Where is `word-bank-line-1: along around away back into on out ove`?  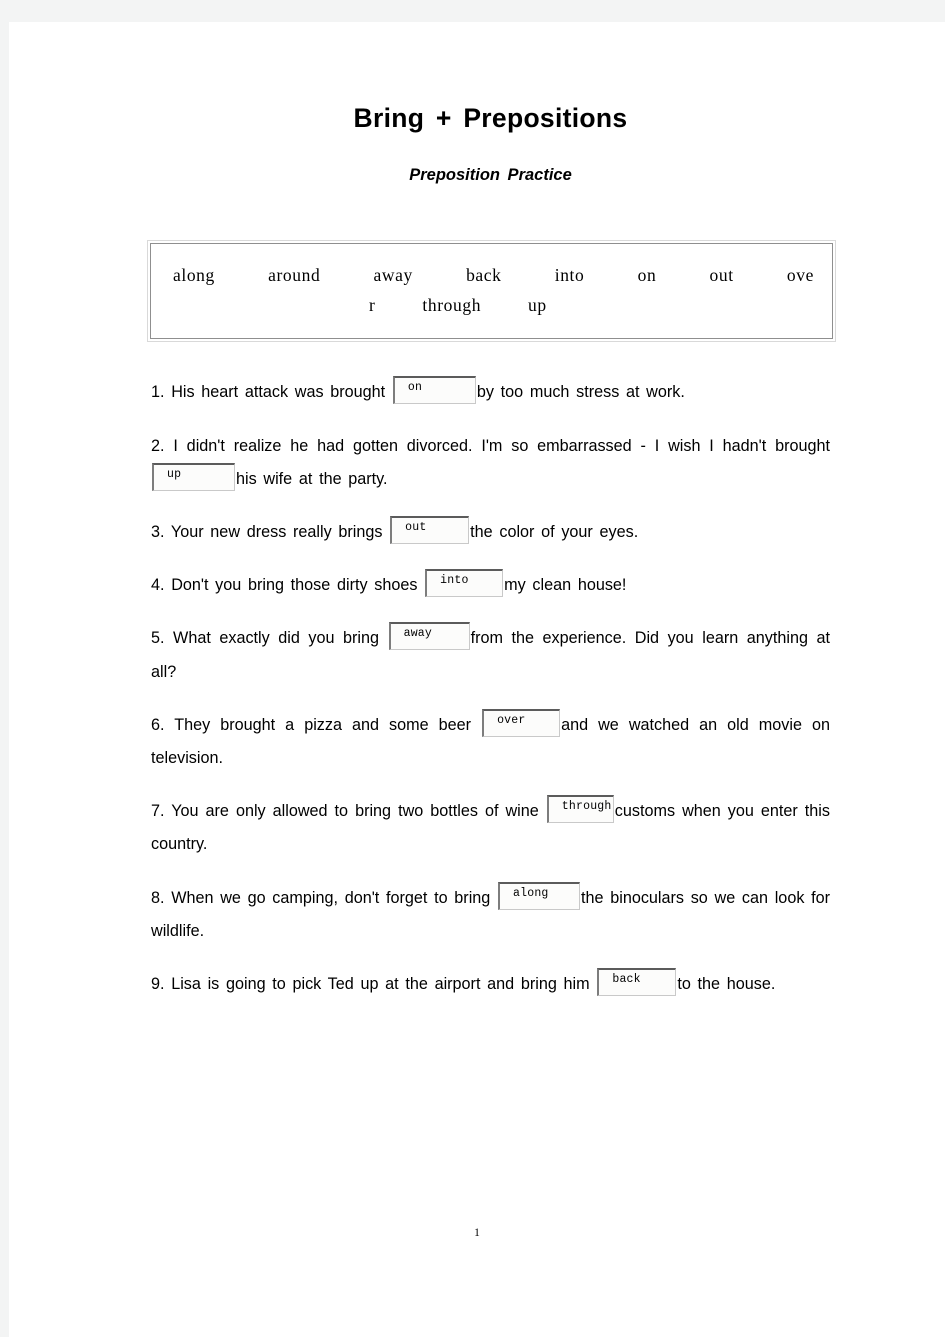 word-bank-line-1: along around away back into on out ove is located at coordinates (493, 275).